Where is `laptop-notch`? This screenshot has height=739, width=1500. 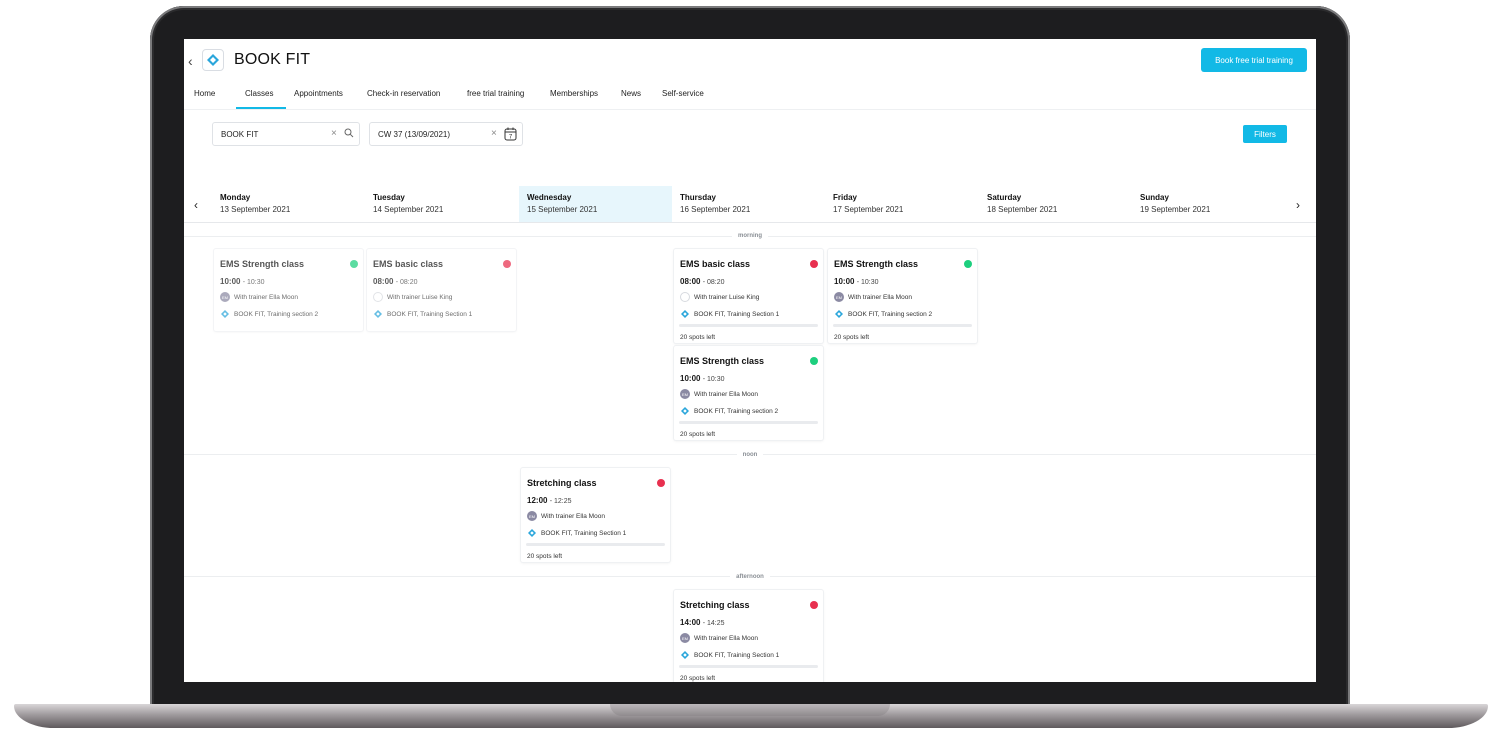 laptop-notch is located at coordinates (750, 710).